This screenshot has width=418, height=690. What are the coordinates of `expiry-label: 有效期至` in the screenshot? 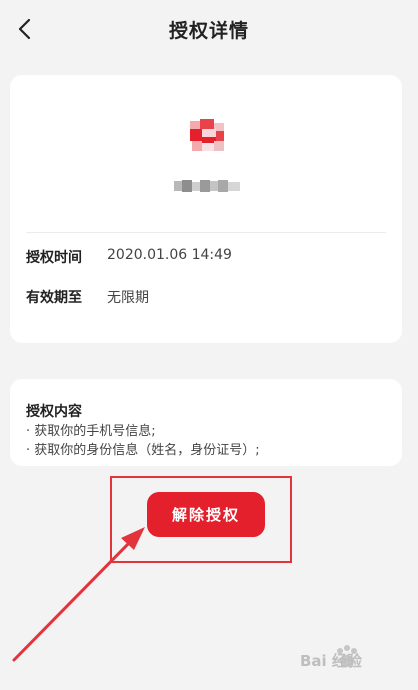 It's located at (54, 298).